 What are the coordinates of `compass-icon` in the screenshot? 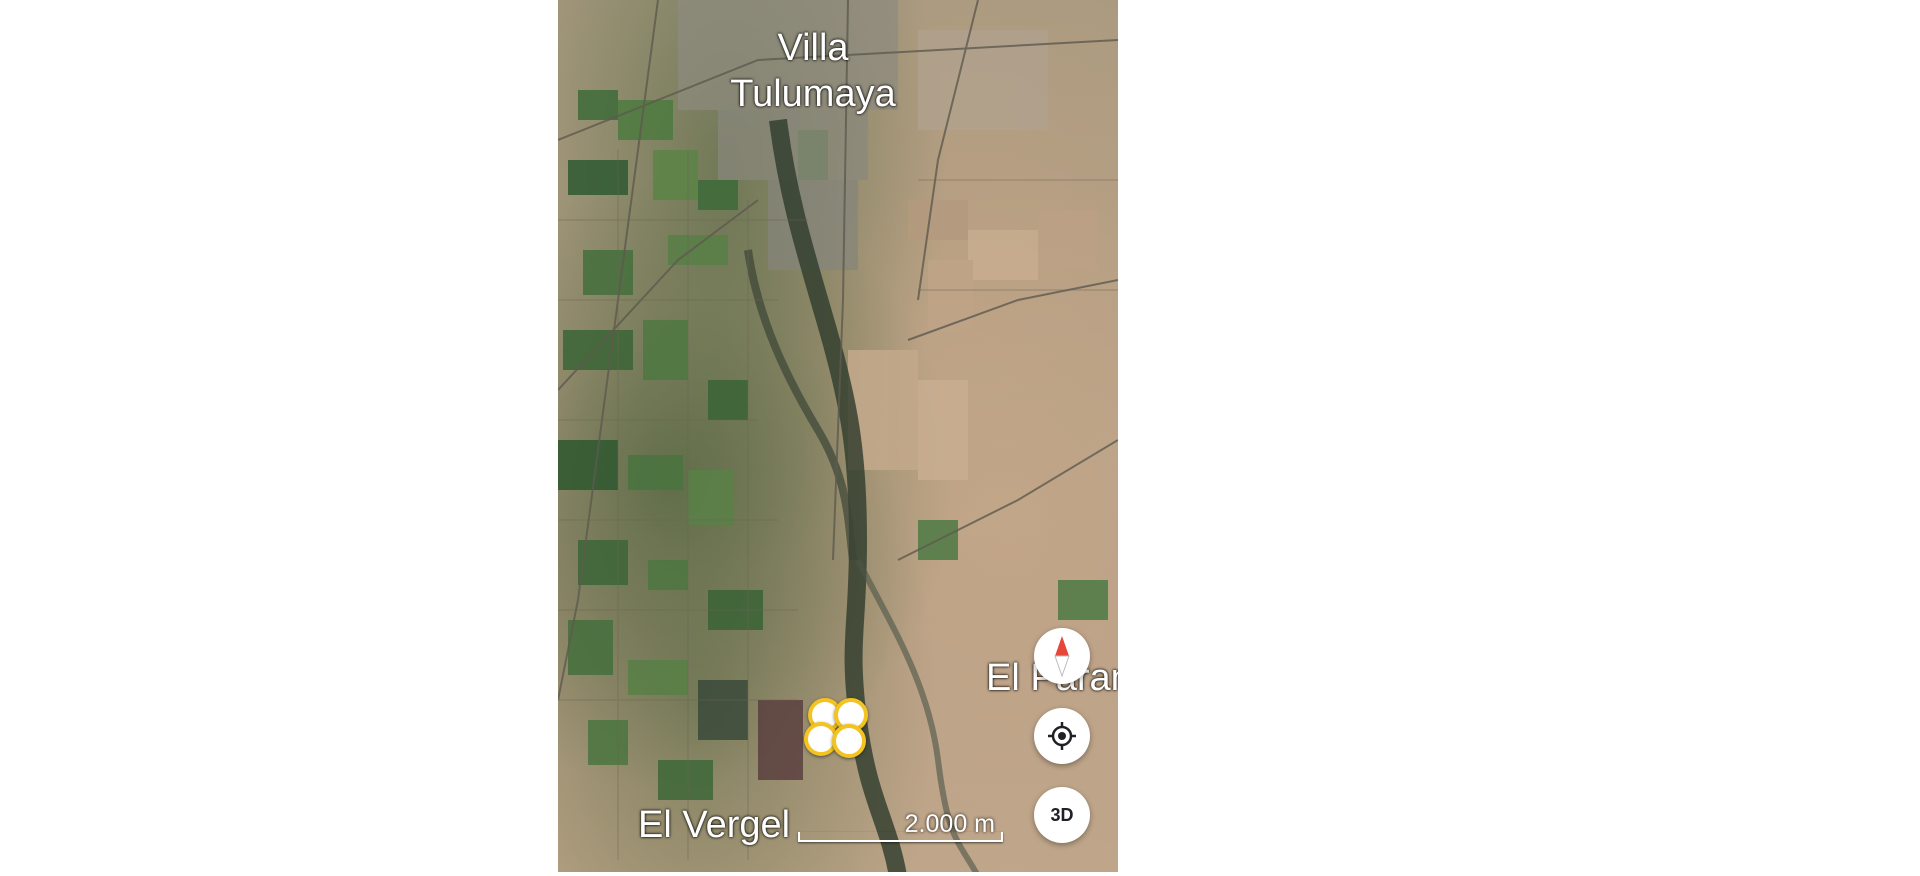 It's located at (1062, 657).